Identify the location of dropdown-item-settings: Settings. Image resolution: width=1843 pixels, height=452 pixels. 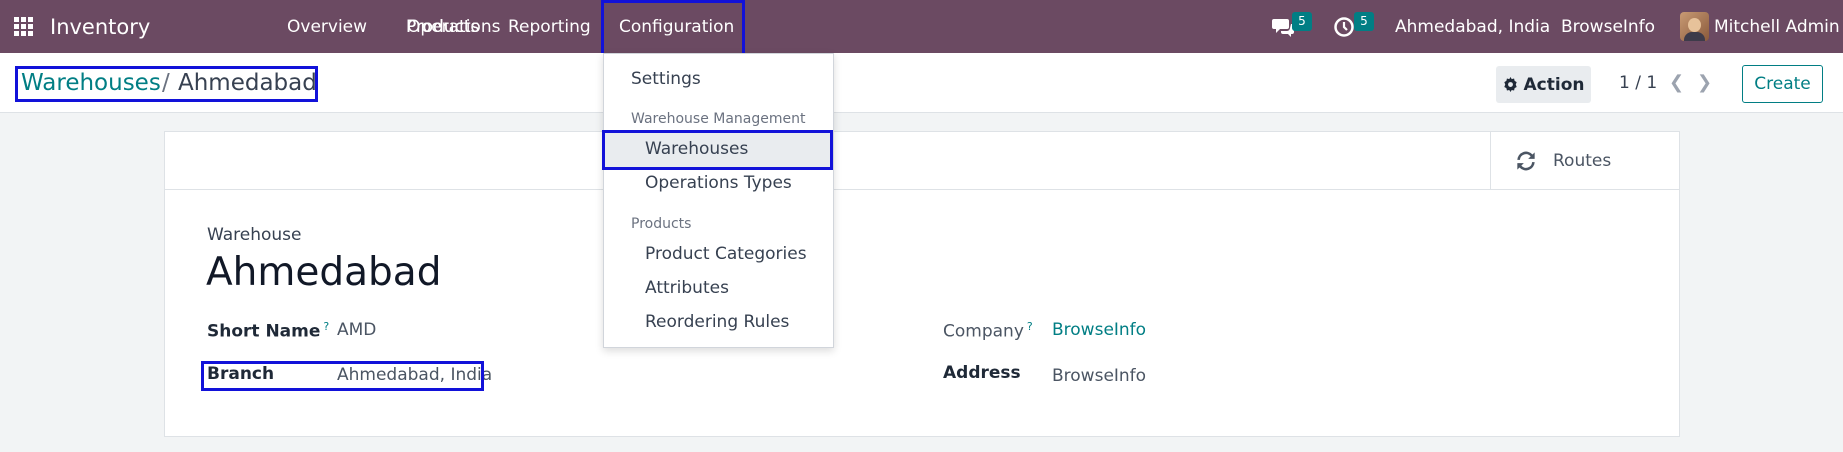
(666, 79).